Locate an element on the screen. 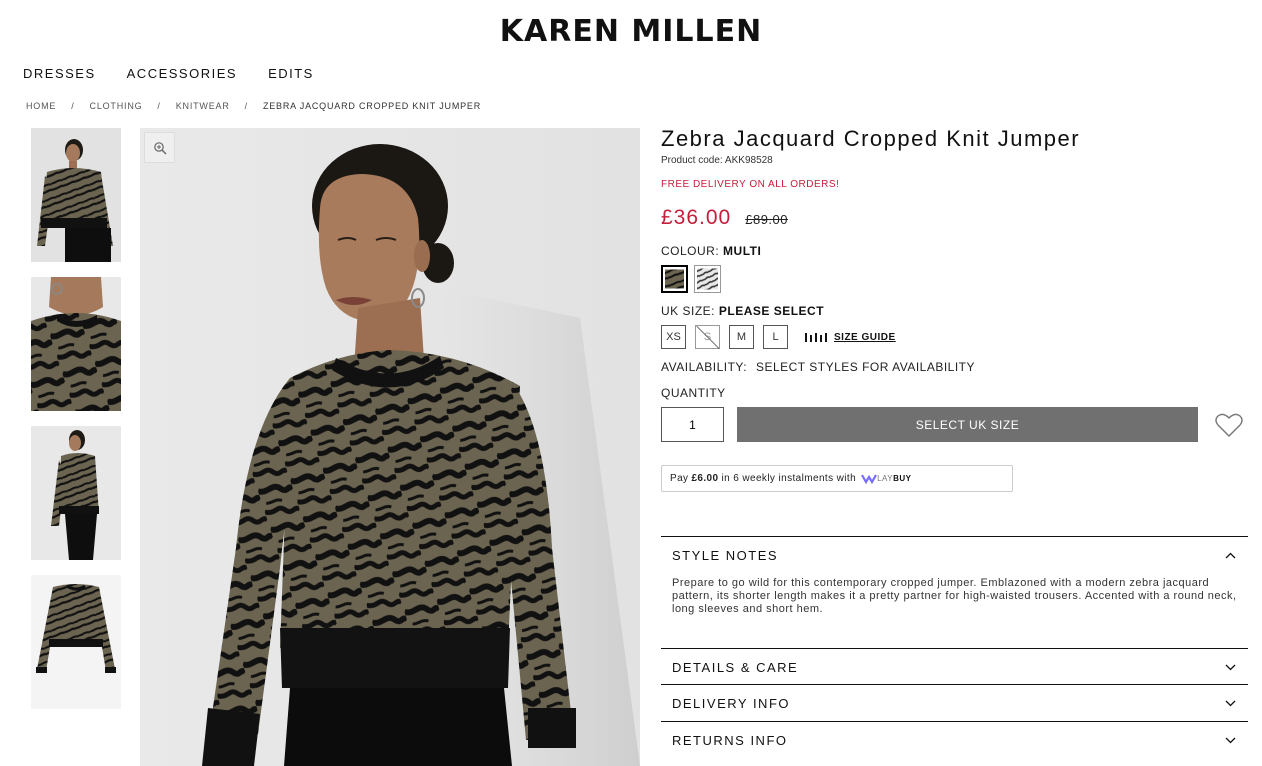 Image resolution: width=1262 pixels, height=766 pixels. thumbnail-image-detail is located at coordinates (76, 344).